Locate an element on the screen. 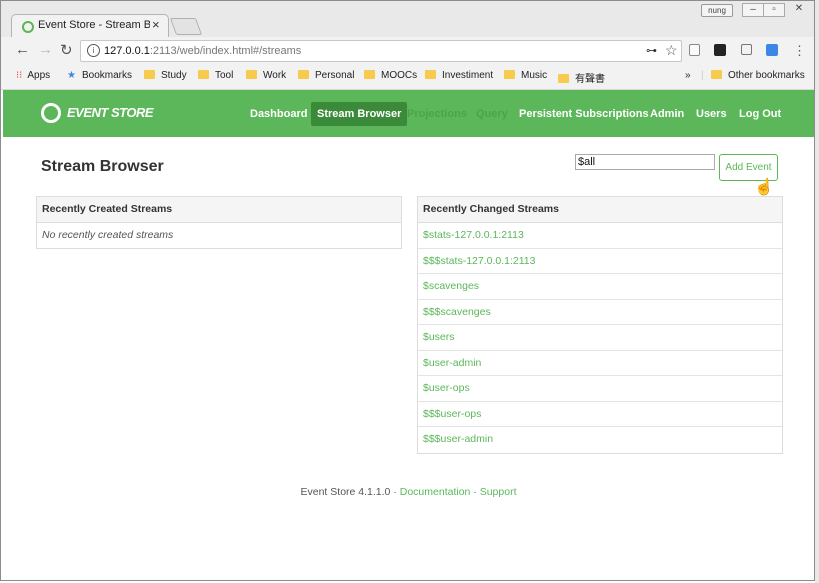 This screenshot has width=819, height=583. stream-link: $users is located at coordinates (600, 338).